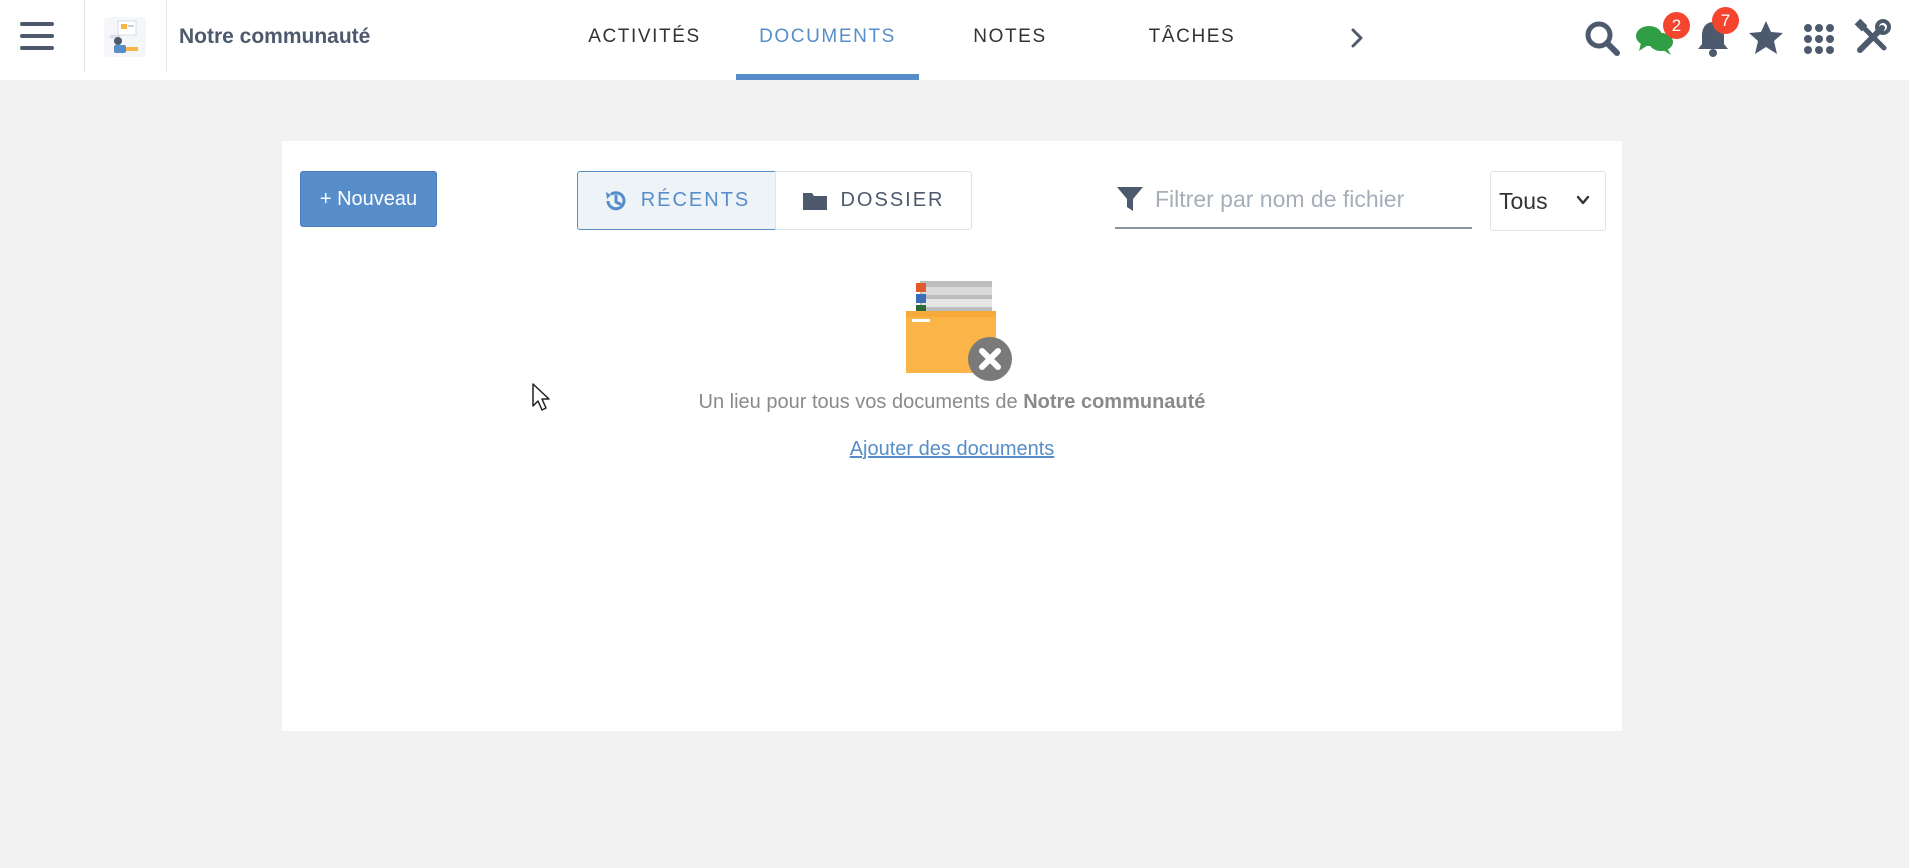  Describe the element at coordinates (1872, 38) in the screenshot. I see `tools-icon` at that location.